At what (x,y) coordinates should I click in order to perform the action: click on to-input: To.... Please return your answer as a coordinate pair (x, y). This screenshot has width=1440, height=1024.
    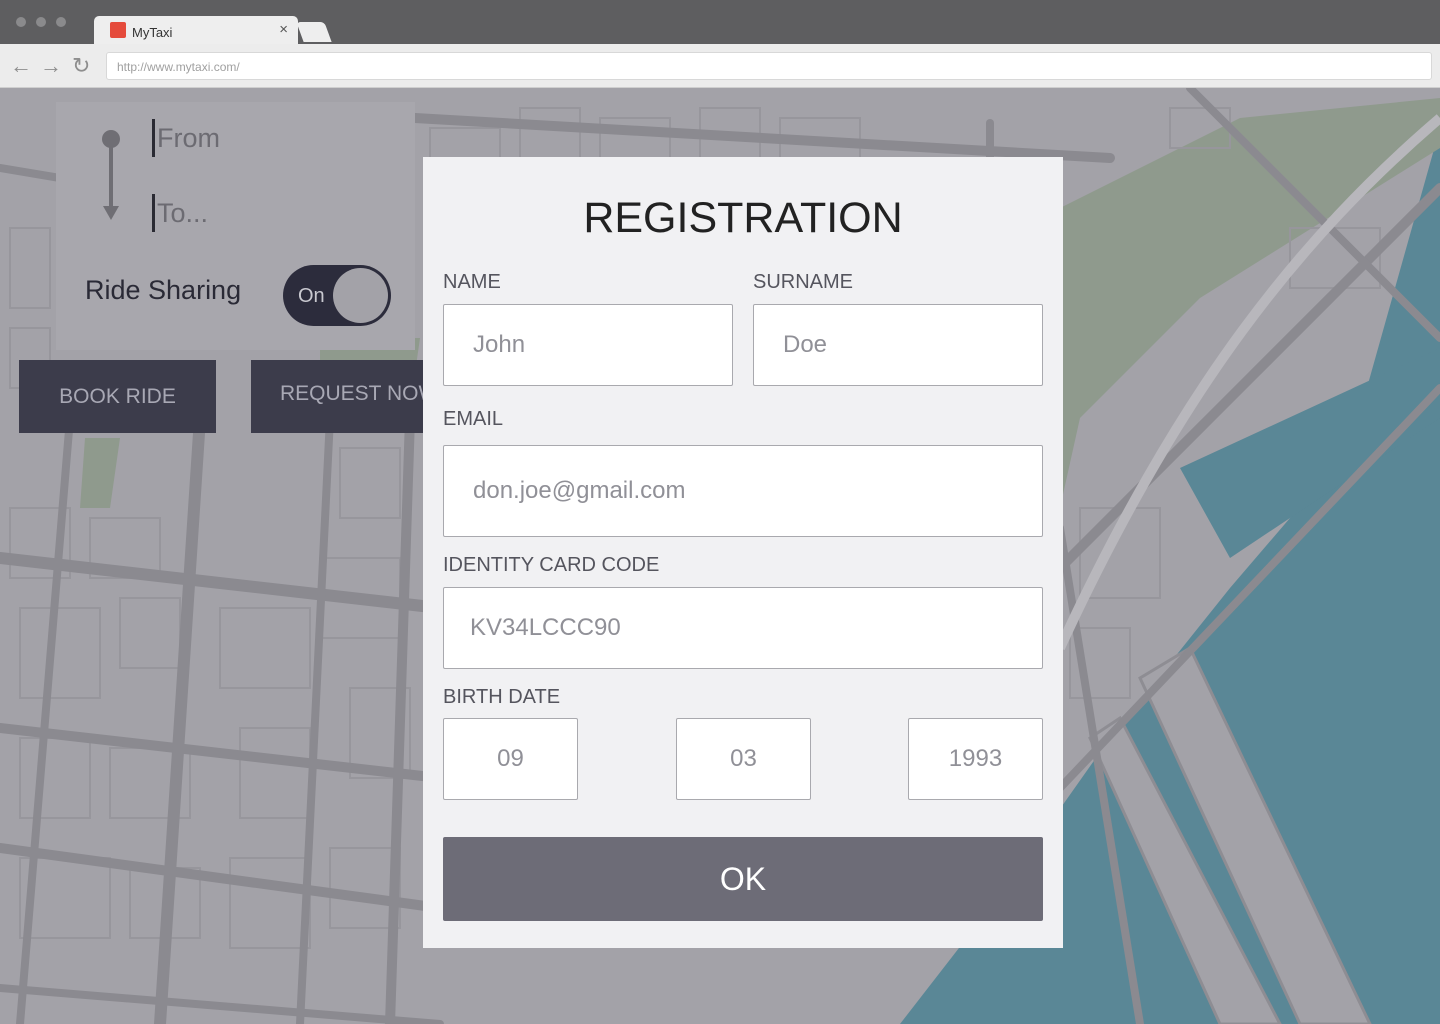
    Looking at the image, I should click on (267, 213).